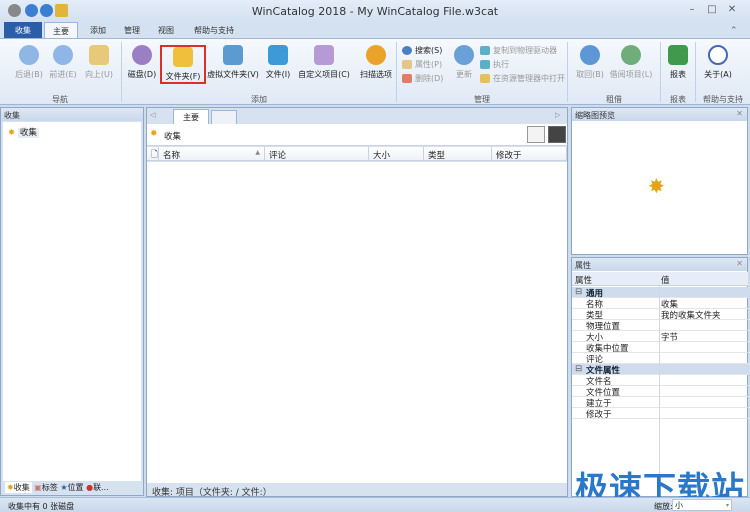 The height and width of the screenshot is (512, 750). What do you see at coordinates (278, 55) in the screenshot?
I see `file-icon` at bounding box center [278, 55].